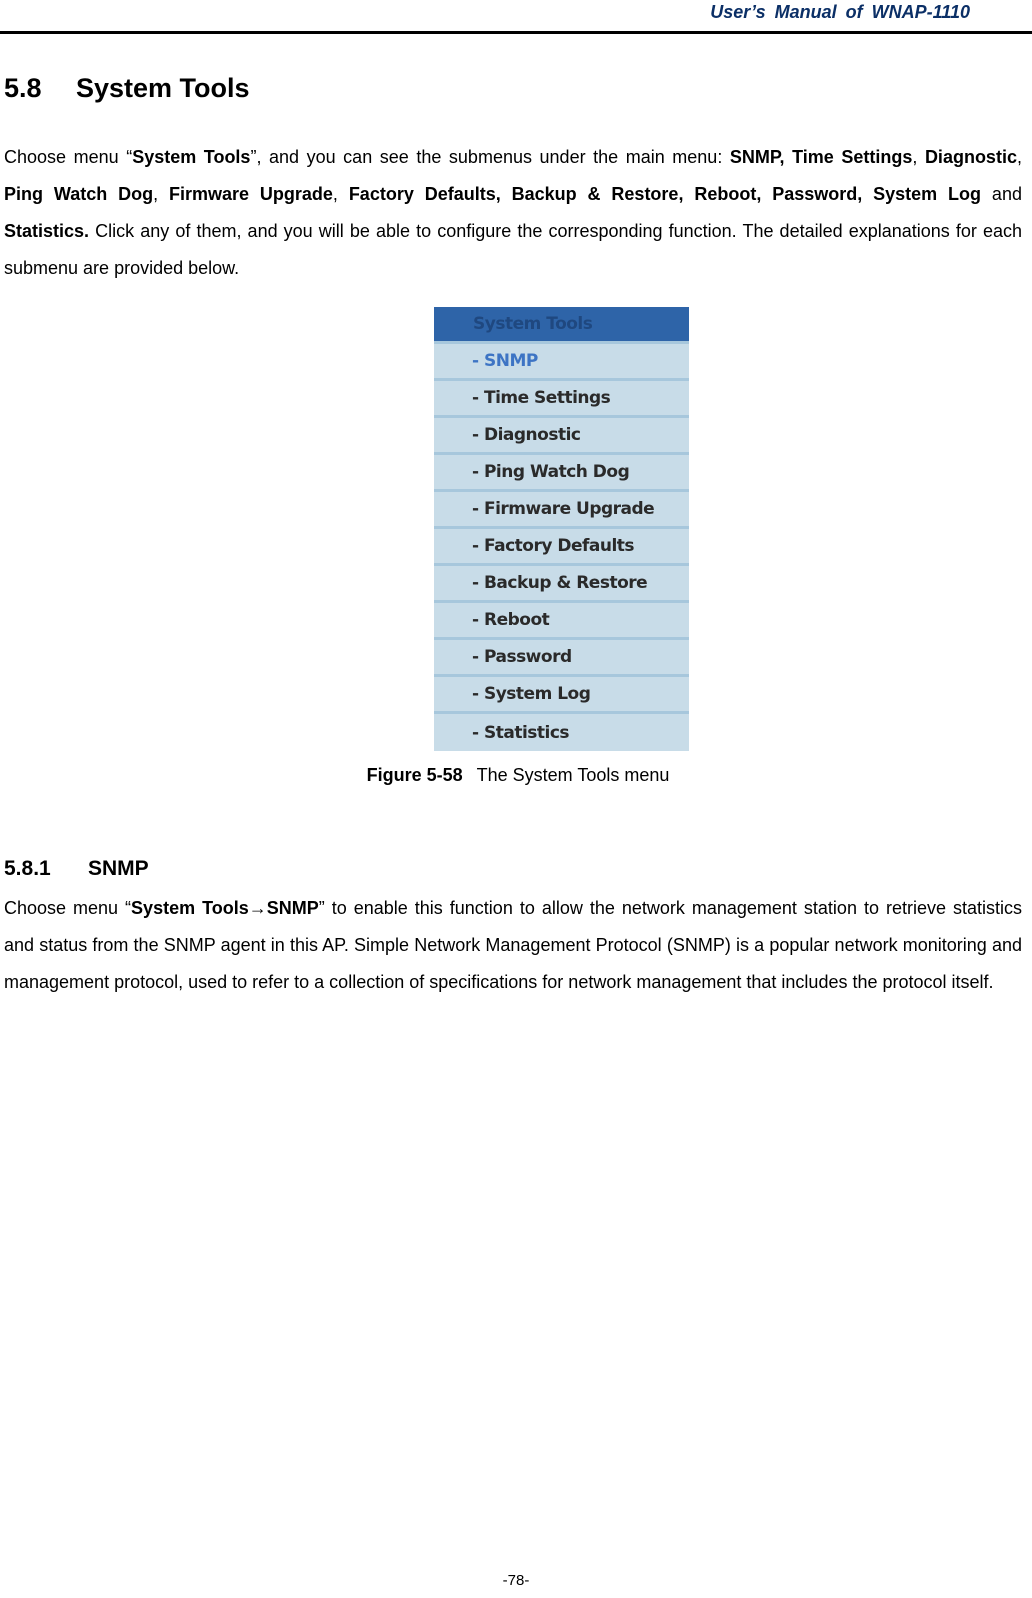 Image resolution: width=1032 pixels, height=1598 pixels. I want to click on menu-item-label: - Statistics, so click(521, 732).